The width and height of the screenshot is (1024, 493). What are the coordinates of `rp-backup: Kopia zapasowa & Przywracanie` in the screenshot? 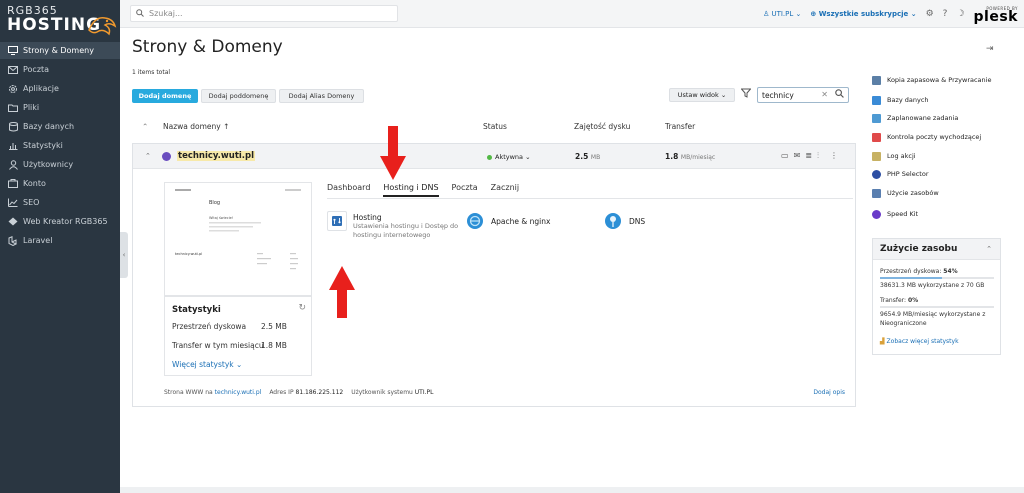 It's located at (931, 80).